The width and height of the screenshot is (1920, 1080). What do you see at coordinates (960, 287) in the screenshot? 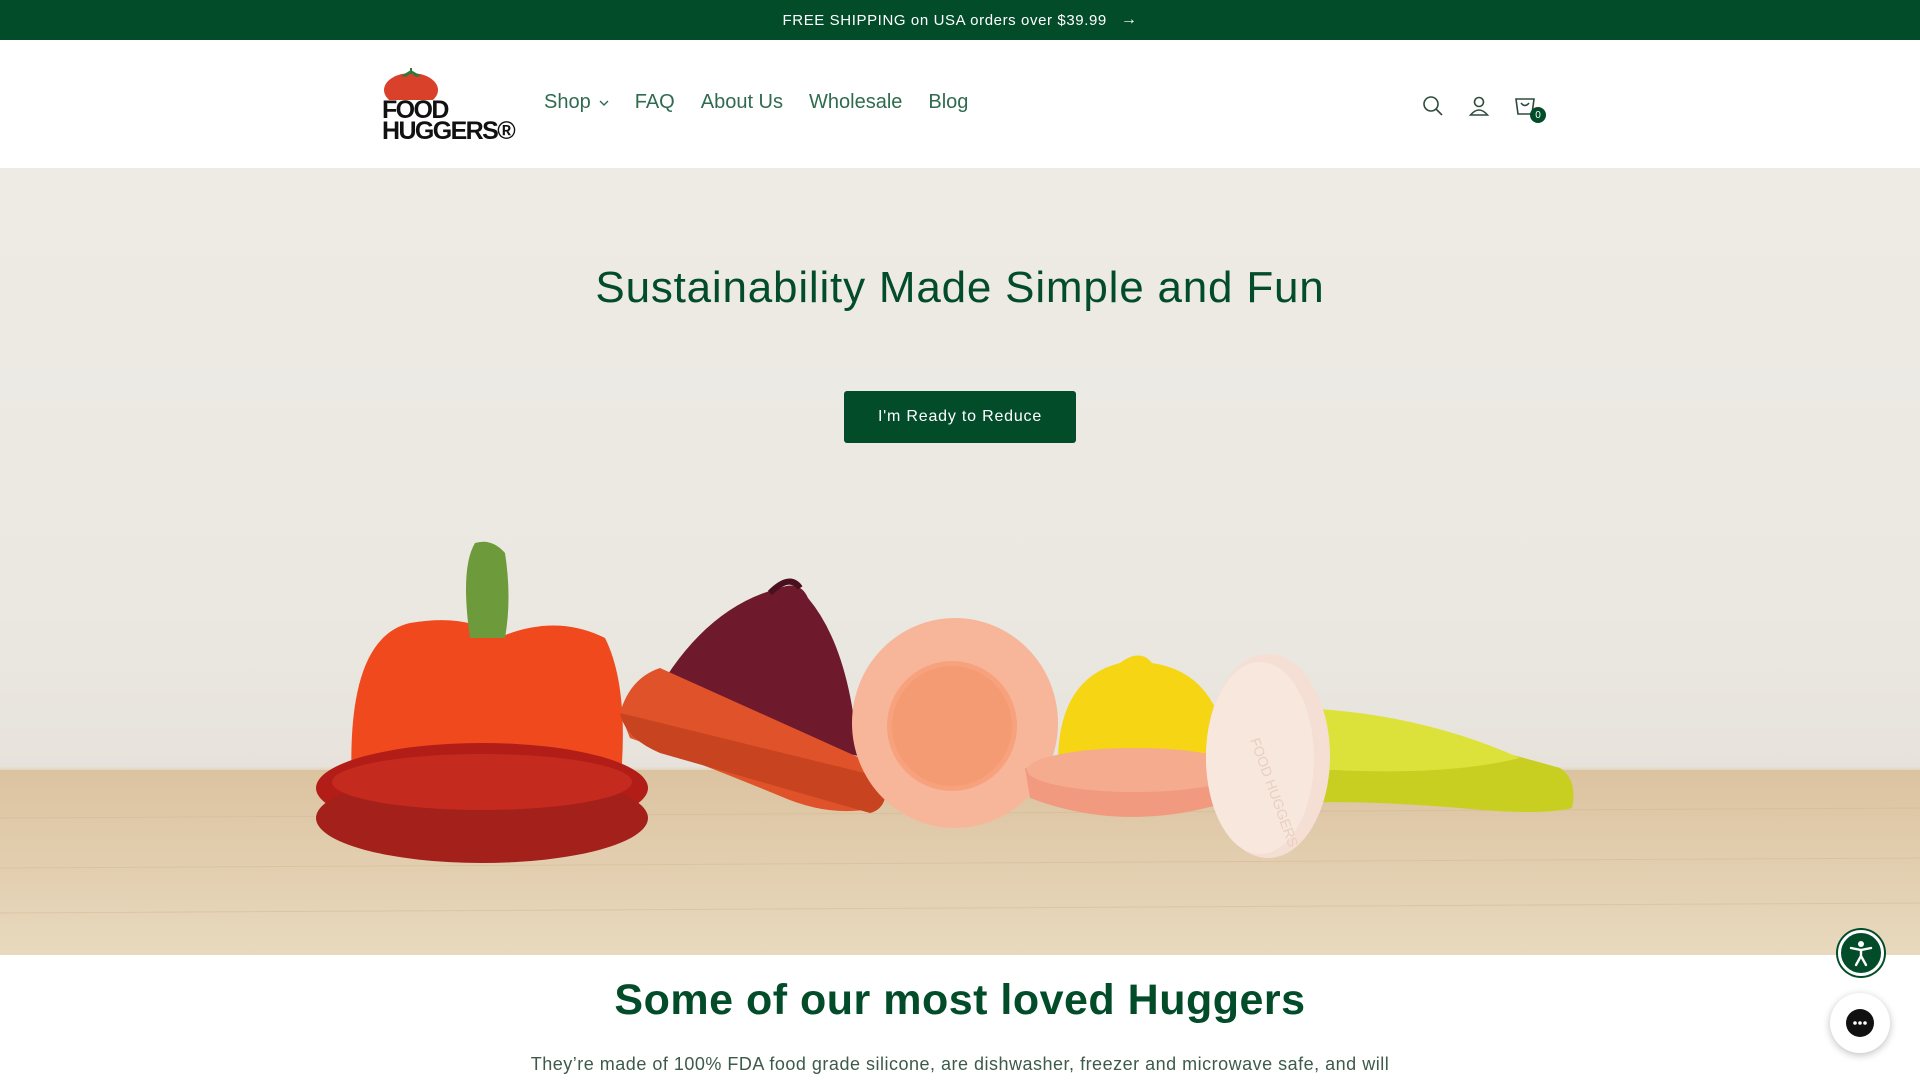
I see `hero-title: Sustainability Made Simple and Fun` at bounding box center [960, 287].